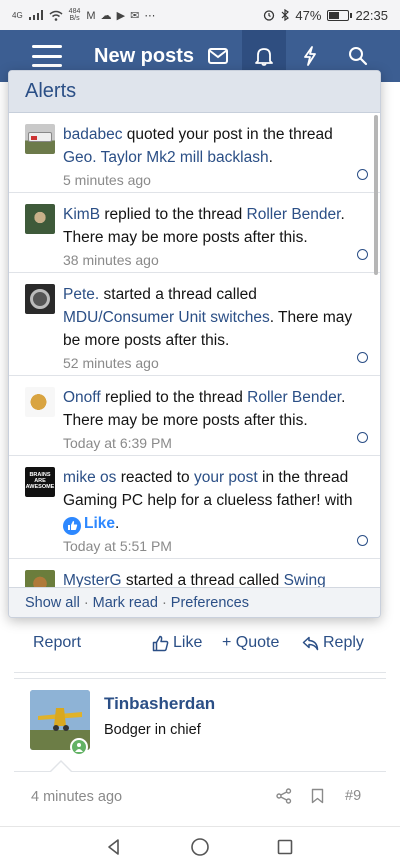 The width and height of the screenshot is (400, 866). I want to click on avatar: BRAINS ARE AWESOME, so click(40, 482).